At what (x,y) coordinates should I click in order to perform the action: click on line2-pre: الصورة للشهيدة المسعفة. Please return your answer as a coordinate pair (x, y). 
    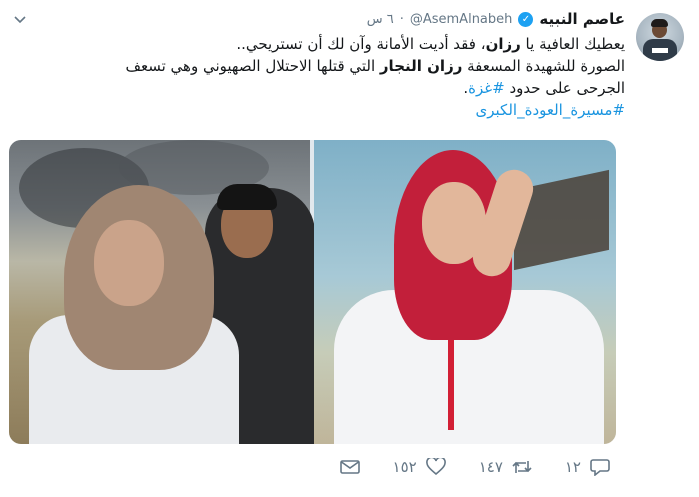
    Looking at the image, I should click on (543, 66).